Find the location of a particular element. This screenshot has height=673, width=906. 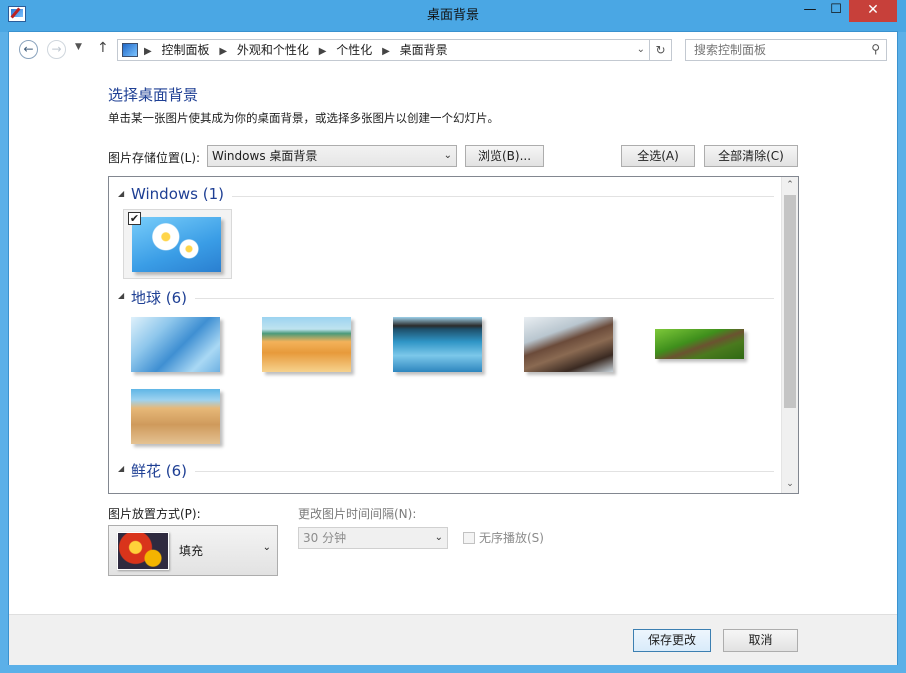

minimize-button: — is located at coordinates (810, 11).